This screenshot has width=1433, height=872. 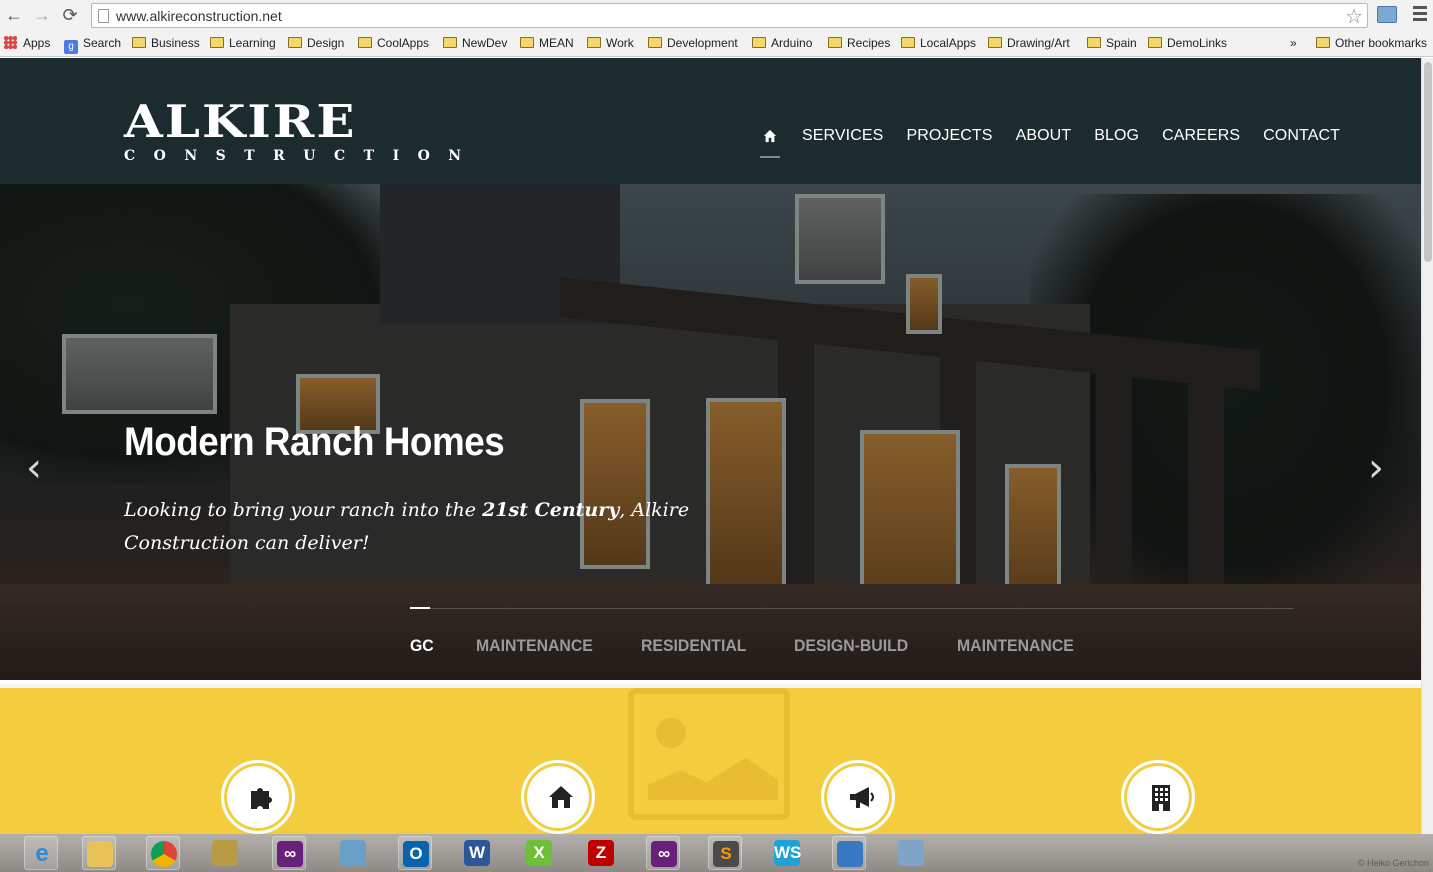 I want to click on nav-home, so click(x=771, y=142).